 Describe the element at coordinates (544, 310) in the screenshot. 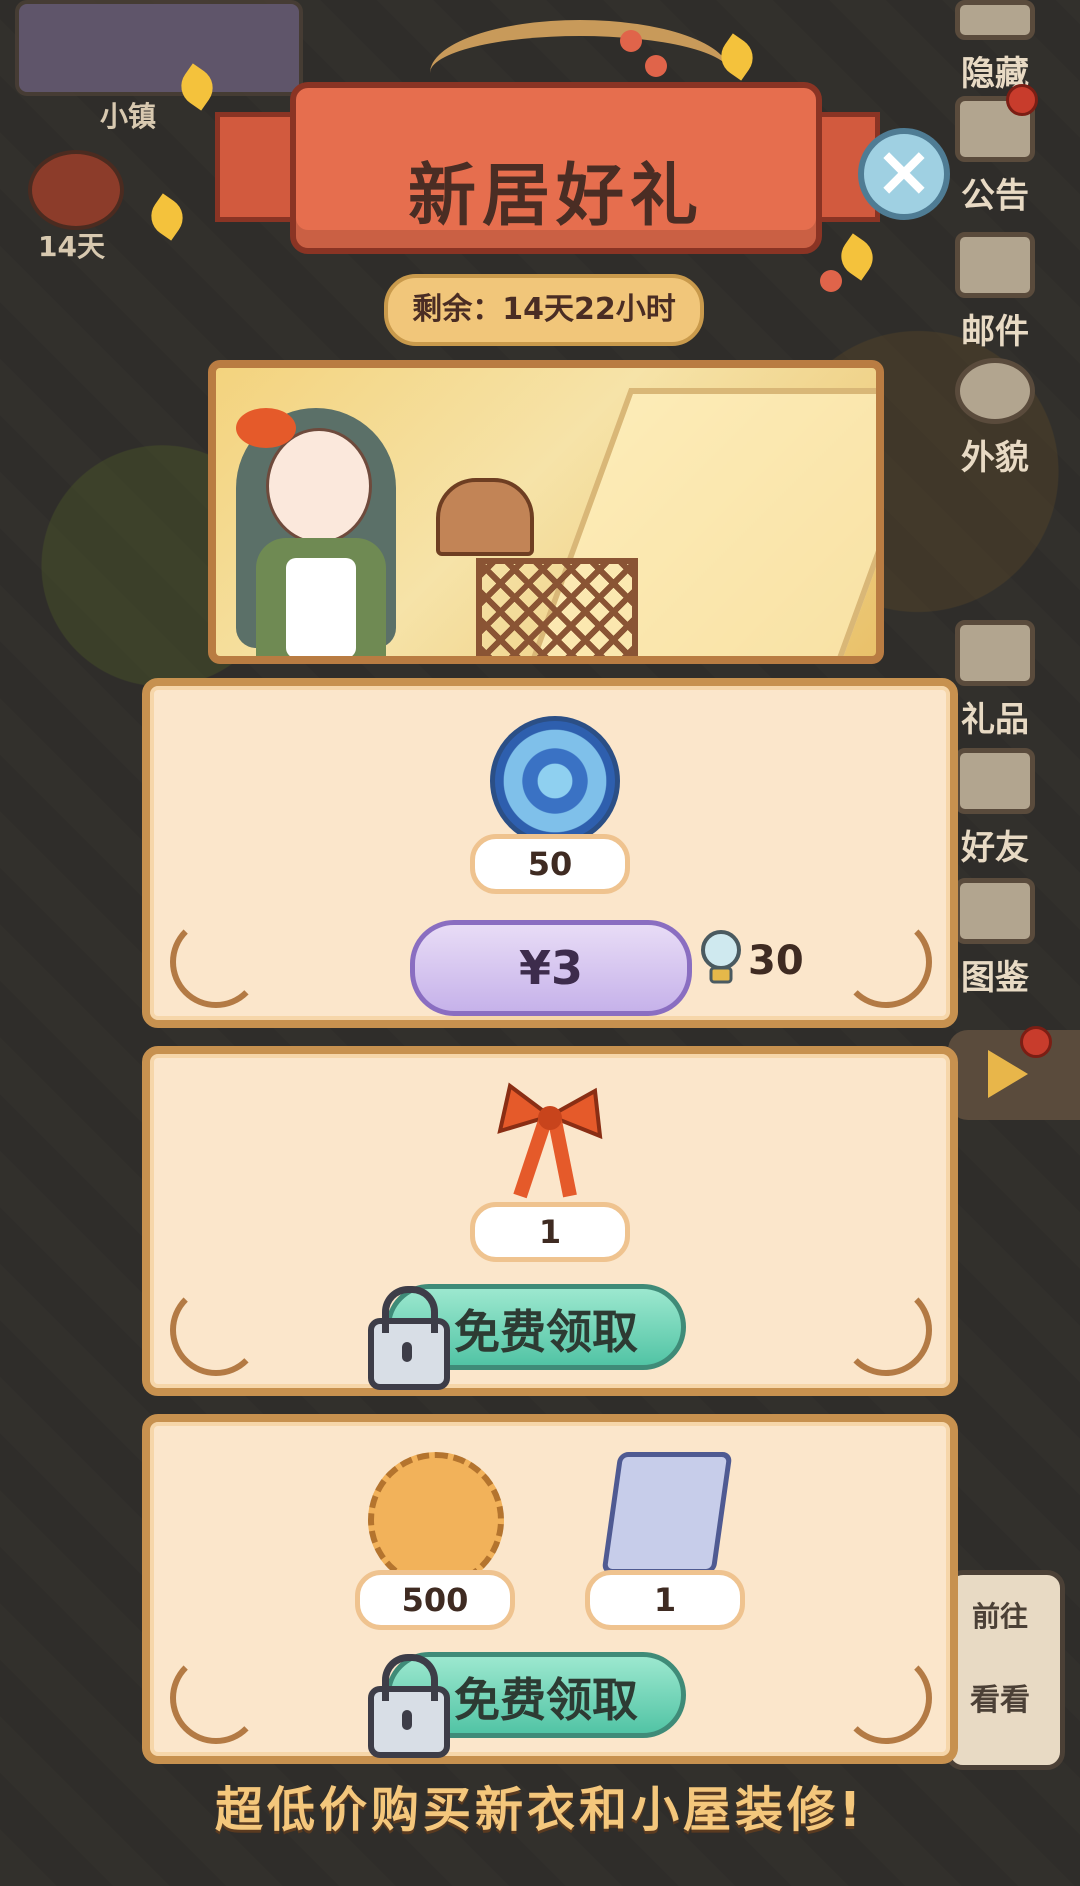

I see `remaining-time: 剩余：14天22小时` at that location.